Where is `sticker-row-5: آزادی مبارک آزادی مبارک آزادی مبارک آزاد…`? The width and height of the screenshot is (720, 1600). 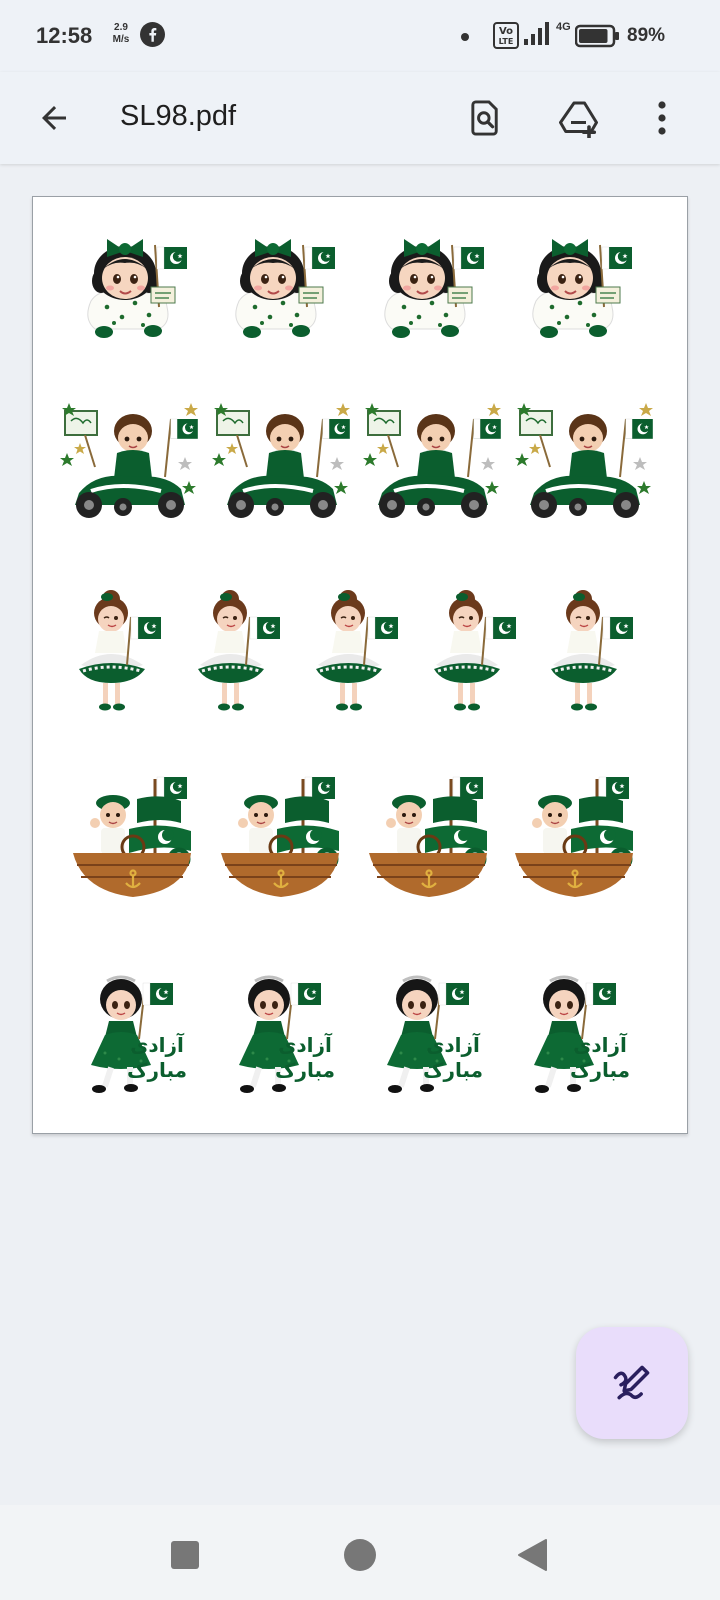
sticker-row-5: آزادی مبارک آزادی مبارک آزادی مبارک آزاد… is located at coordinates (360, 1035).